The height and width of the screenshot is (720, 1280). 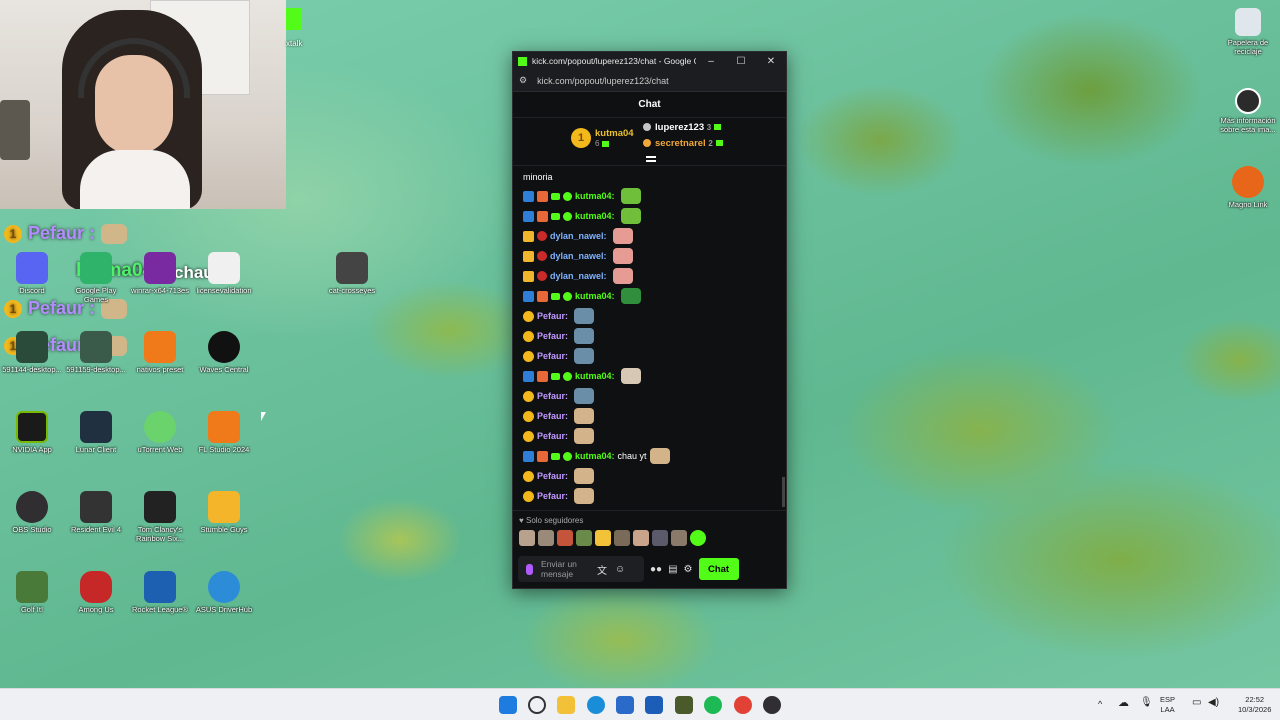 I want to click on top-gifter-2: luperez123 3, so click(x=682, y=127).